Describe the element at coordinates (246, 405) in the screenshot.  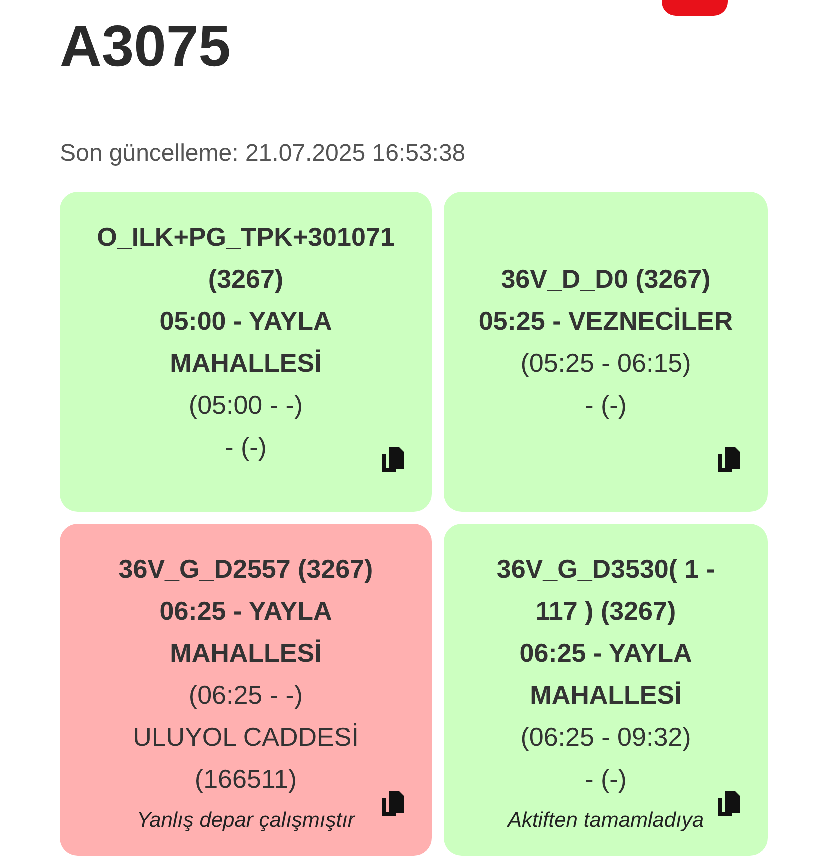
I see `time-range: (05:00 - -)` at that location.